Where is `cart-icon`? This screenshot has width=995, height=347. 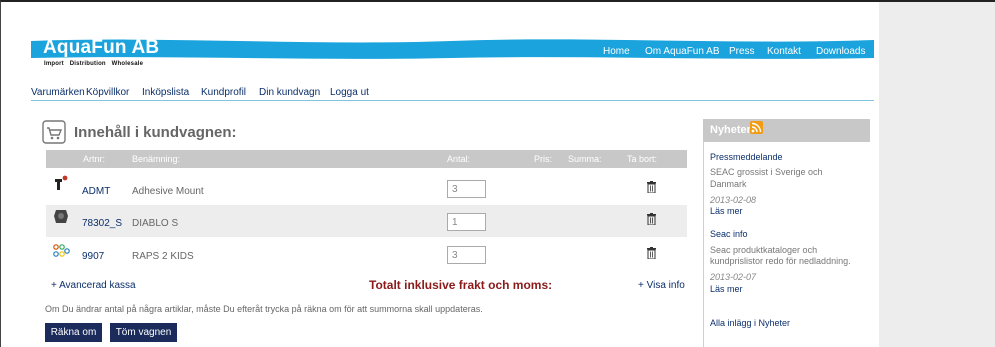 cart-icon is located at coordinates (54, 132).